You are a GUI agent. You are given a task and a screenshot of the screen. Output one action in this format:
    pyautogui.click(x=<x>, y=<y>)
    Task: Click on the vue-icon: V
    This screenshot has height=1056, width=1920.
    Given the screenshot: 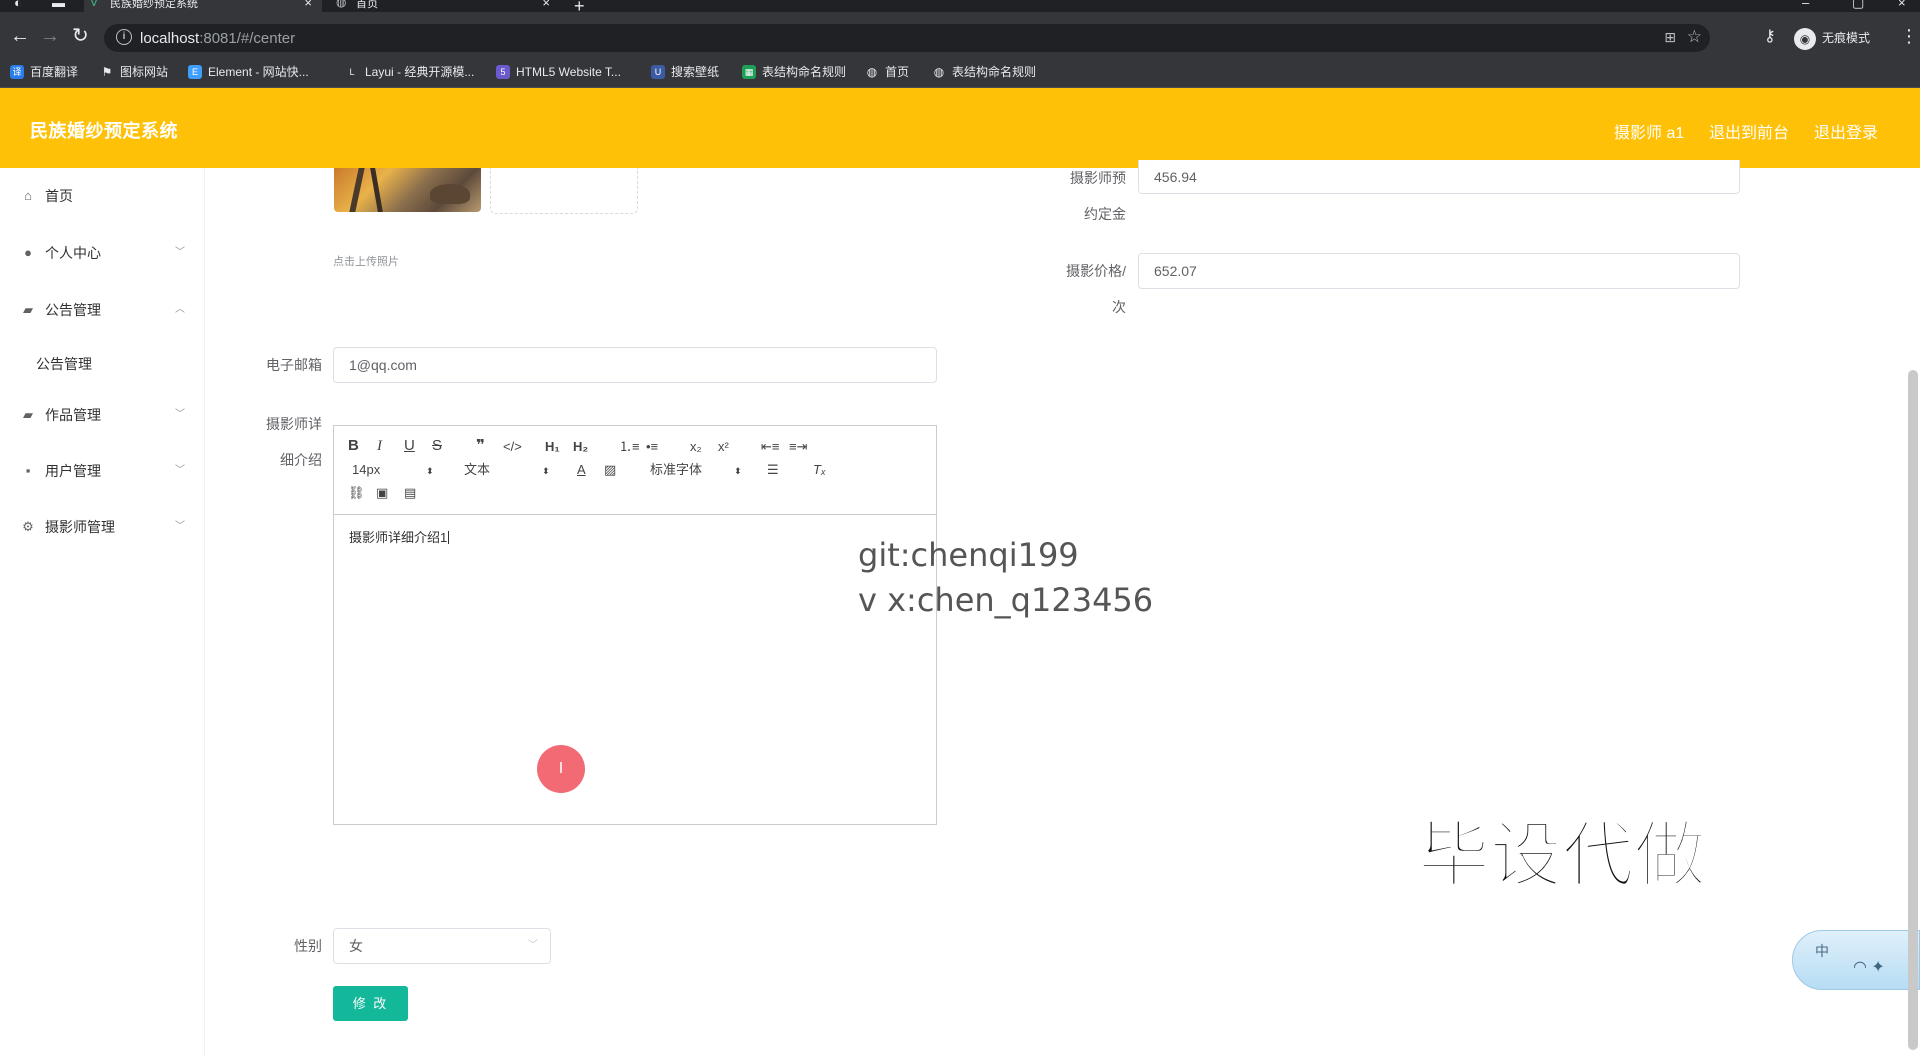 What is the action you would take?
    pyautogui.click(x=94, y=4)
    